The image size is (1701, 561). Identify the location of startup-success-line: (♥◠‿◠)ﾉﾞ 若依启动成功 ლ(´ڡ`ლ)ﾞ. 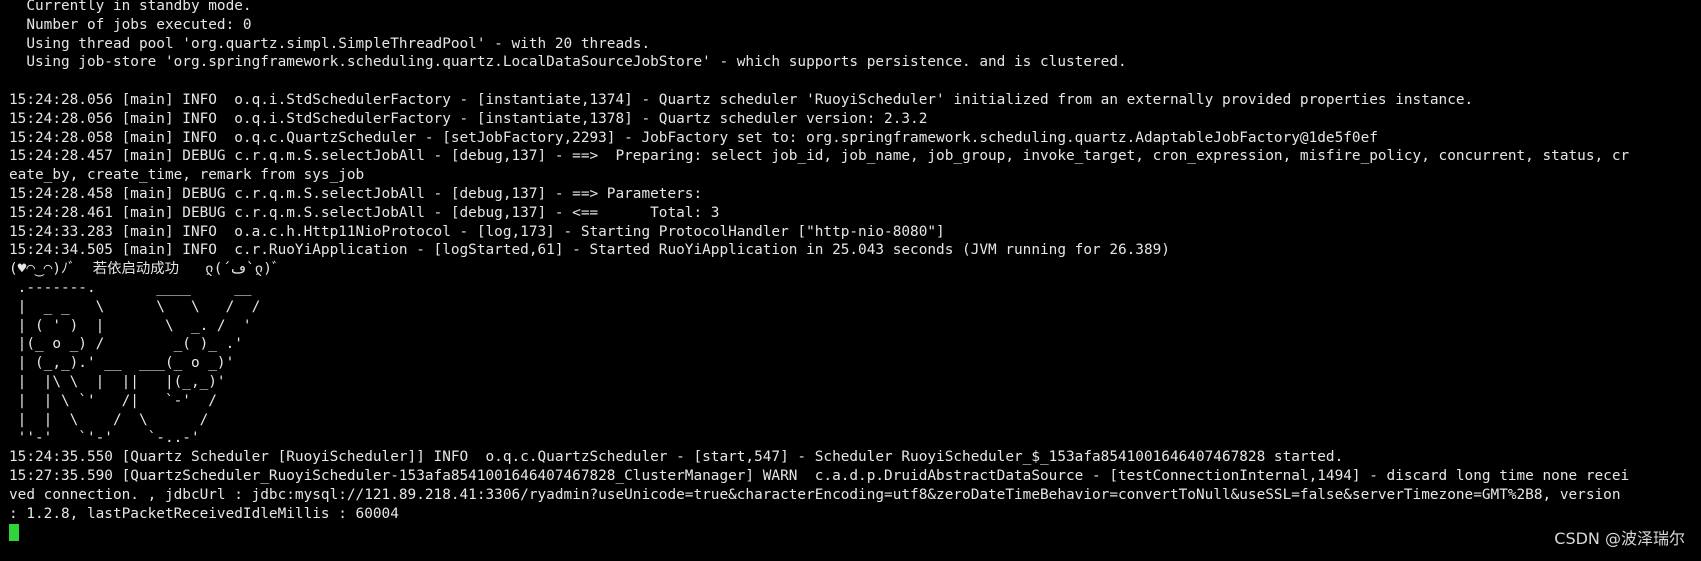
(144, 269).